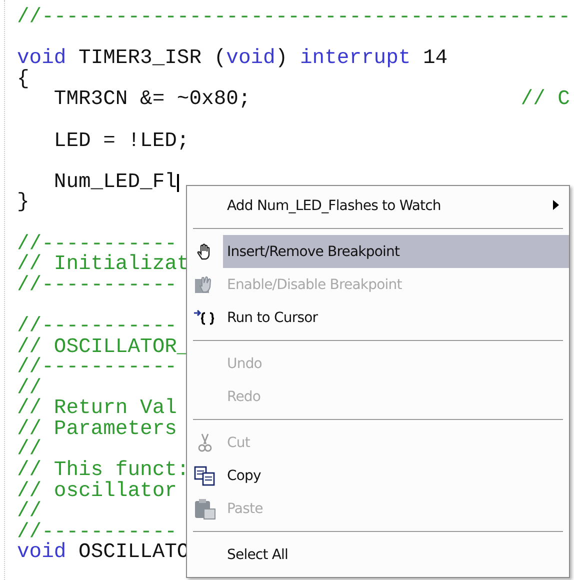 The height and width of the screenshot is (580, 574). I want to click on copy-icon, so click(205, 476).